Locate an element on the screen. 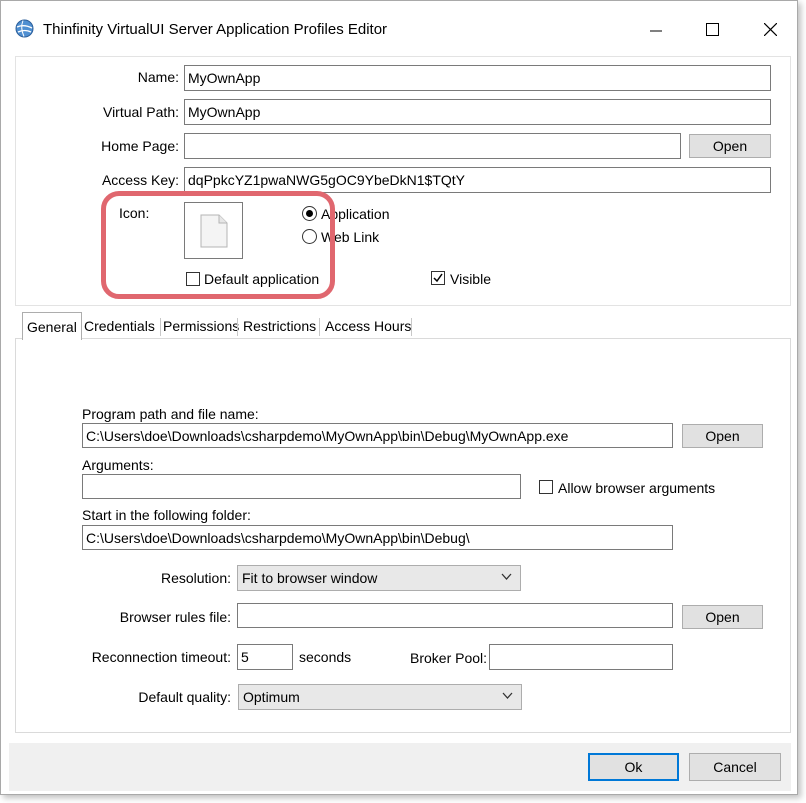 This screenshot has width=806, height=803. default-quality-select: Optimum is located at coordinates (380, 697).